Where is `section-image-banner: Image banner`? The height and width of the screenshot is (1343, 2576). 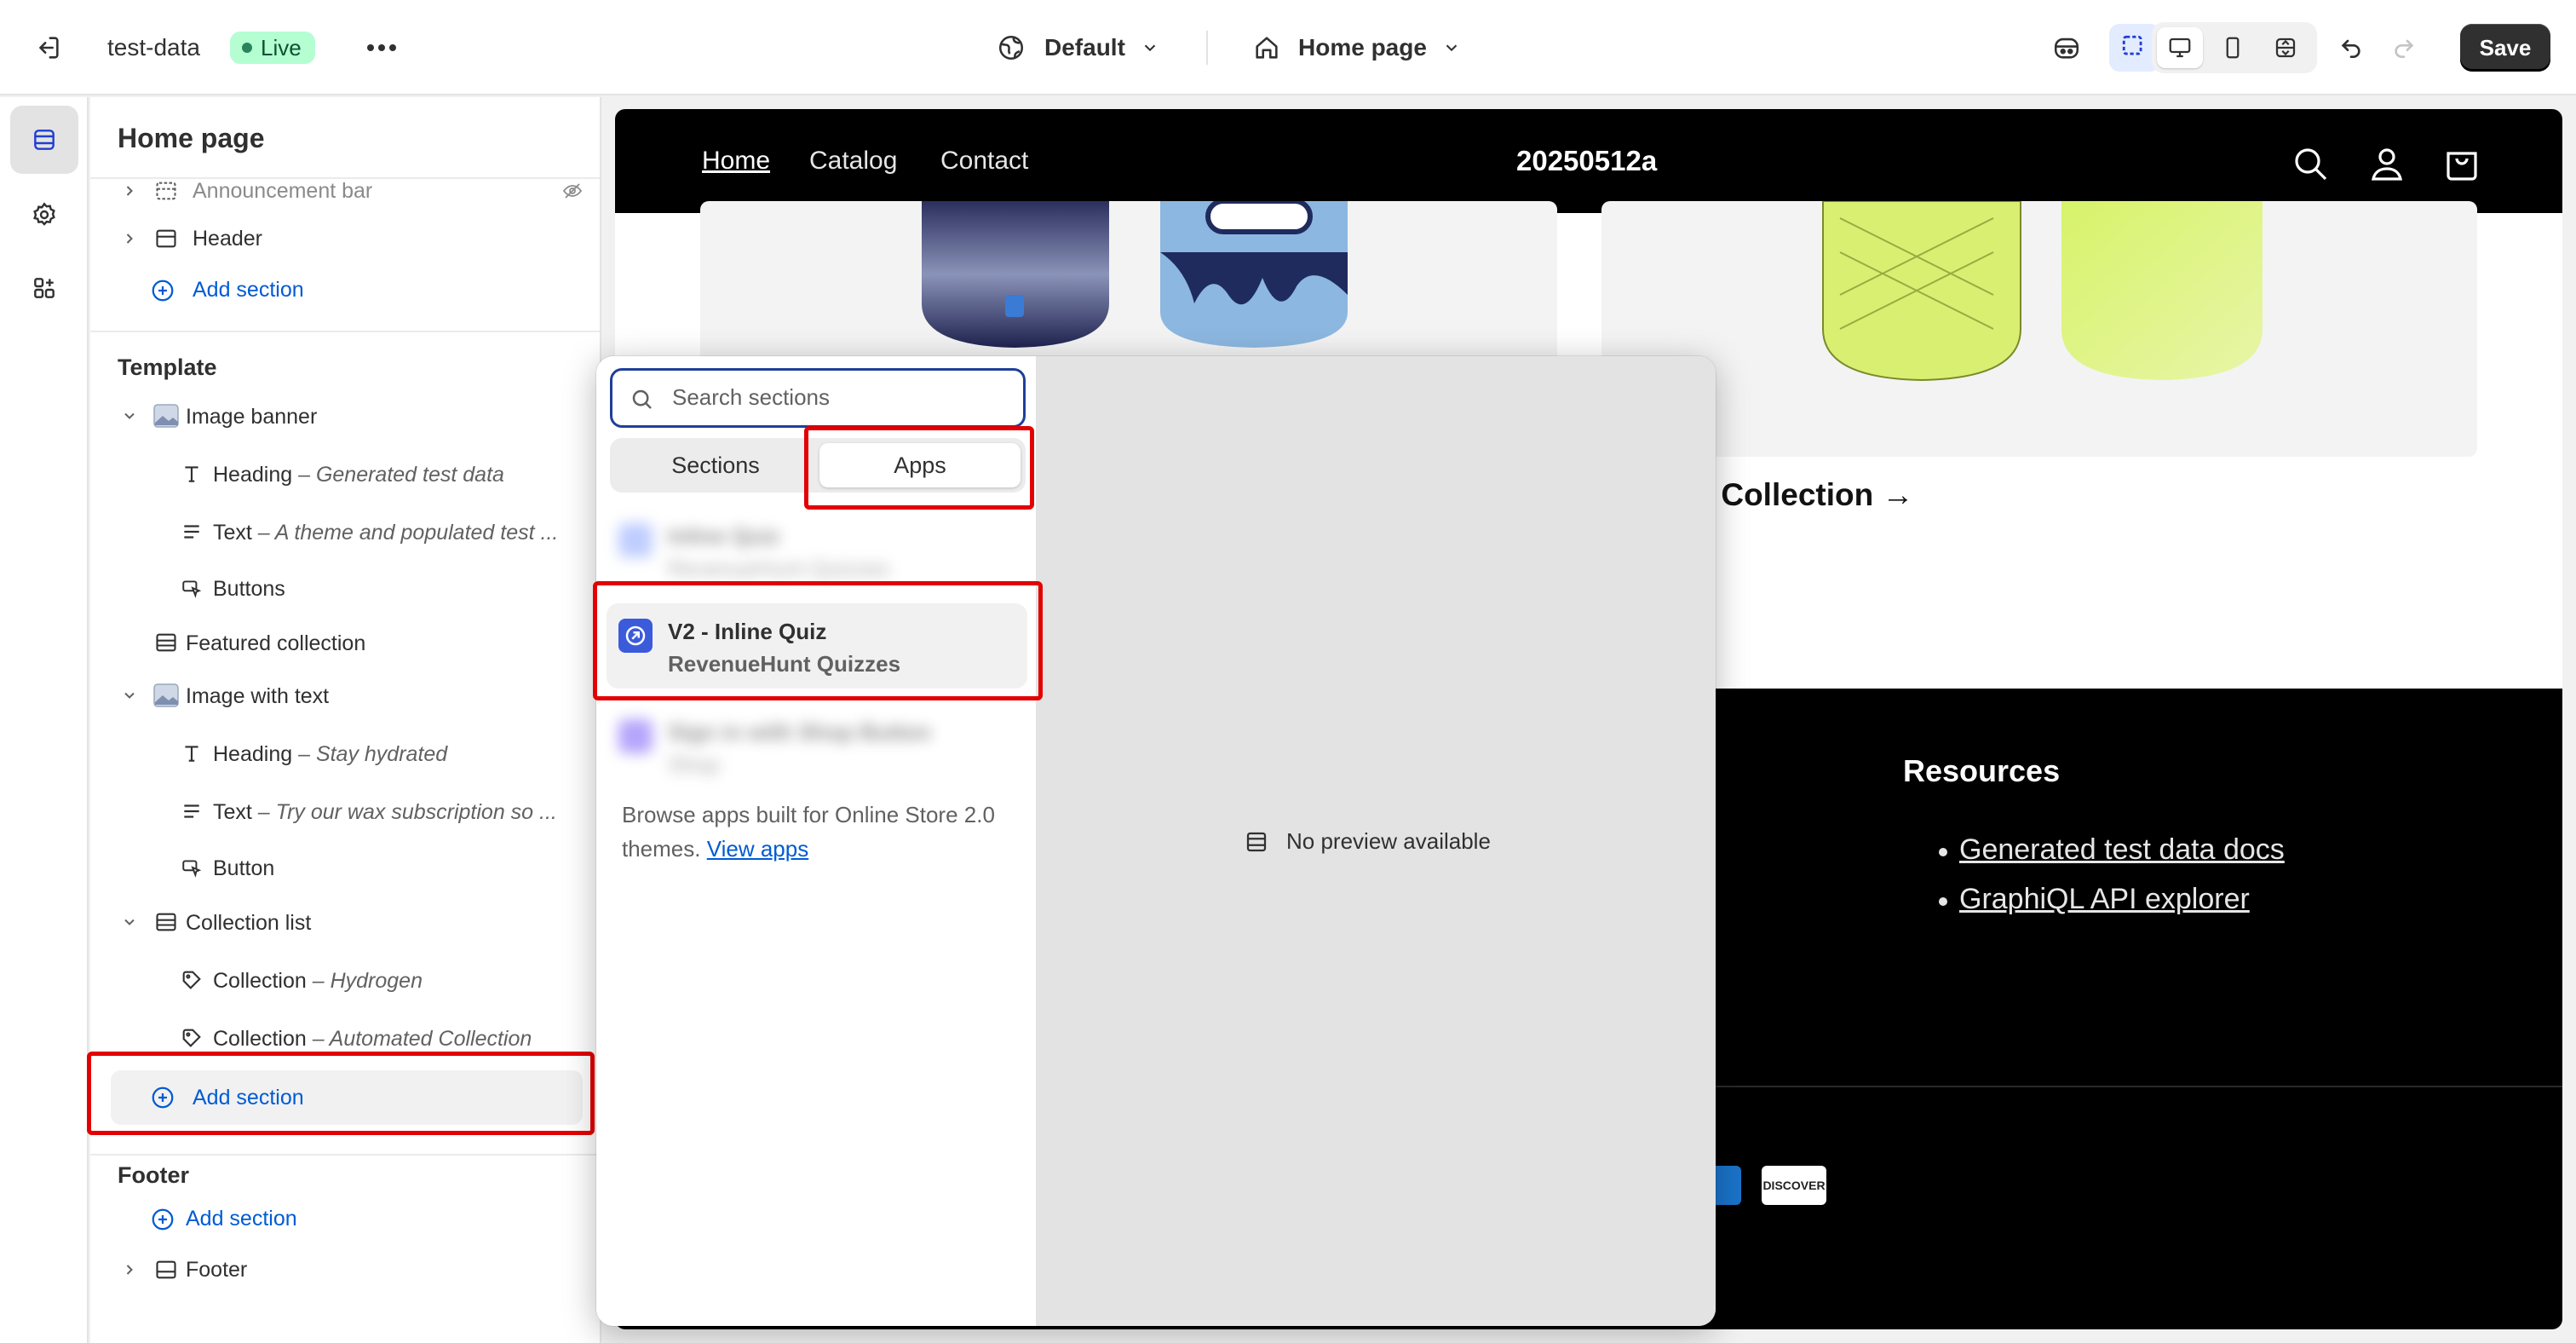
section-image-banner: Image banner is located at coordinates (345, 416).